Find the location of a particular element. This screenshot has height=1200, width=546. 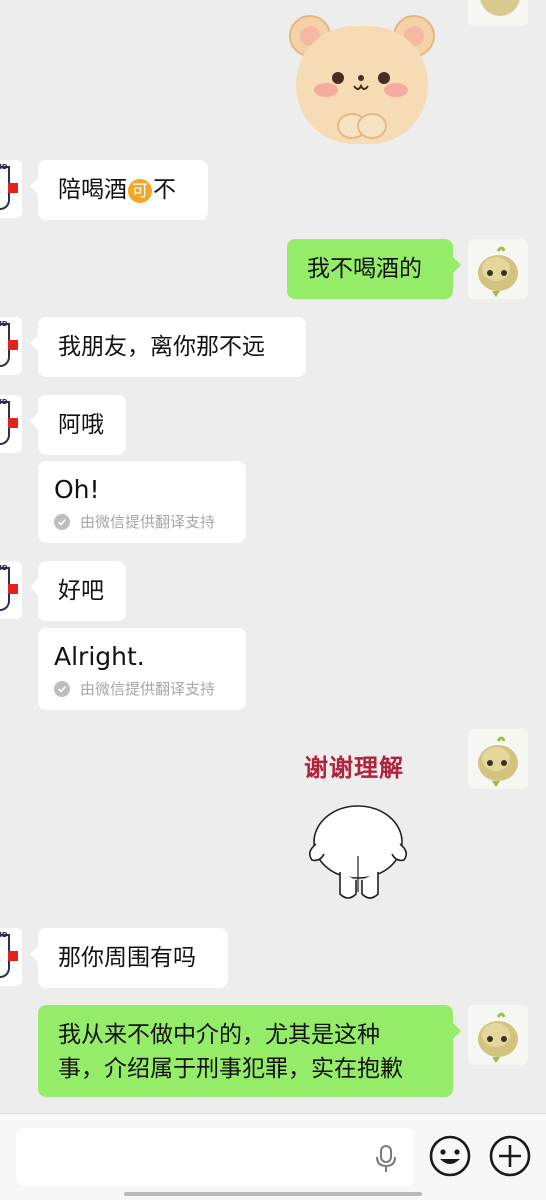

plus-button is located at coordinates (510, 1156).